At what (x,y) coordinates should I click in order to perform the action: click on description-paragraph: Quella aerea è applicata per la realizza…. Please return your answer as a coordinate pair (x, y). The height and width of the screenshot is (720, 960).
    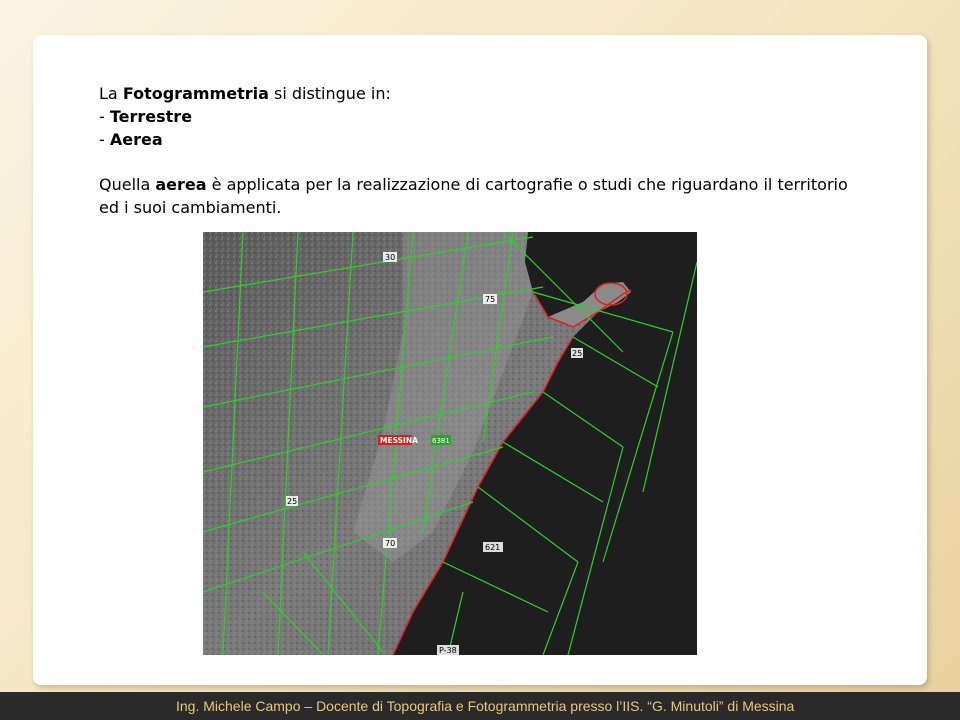
    Looking at the image, I should click on (499, 196).